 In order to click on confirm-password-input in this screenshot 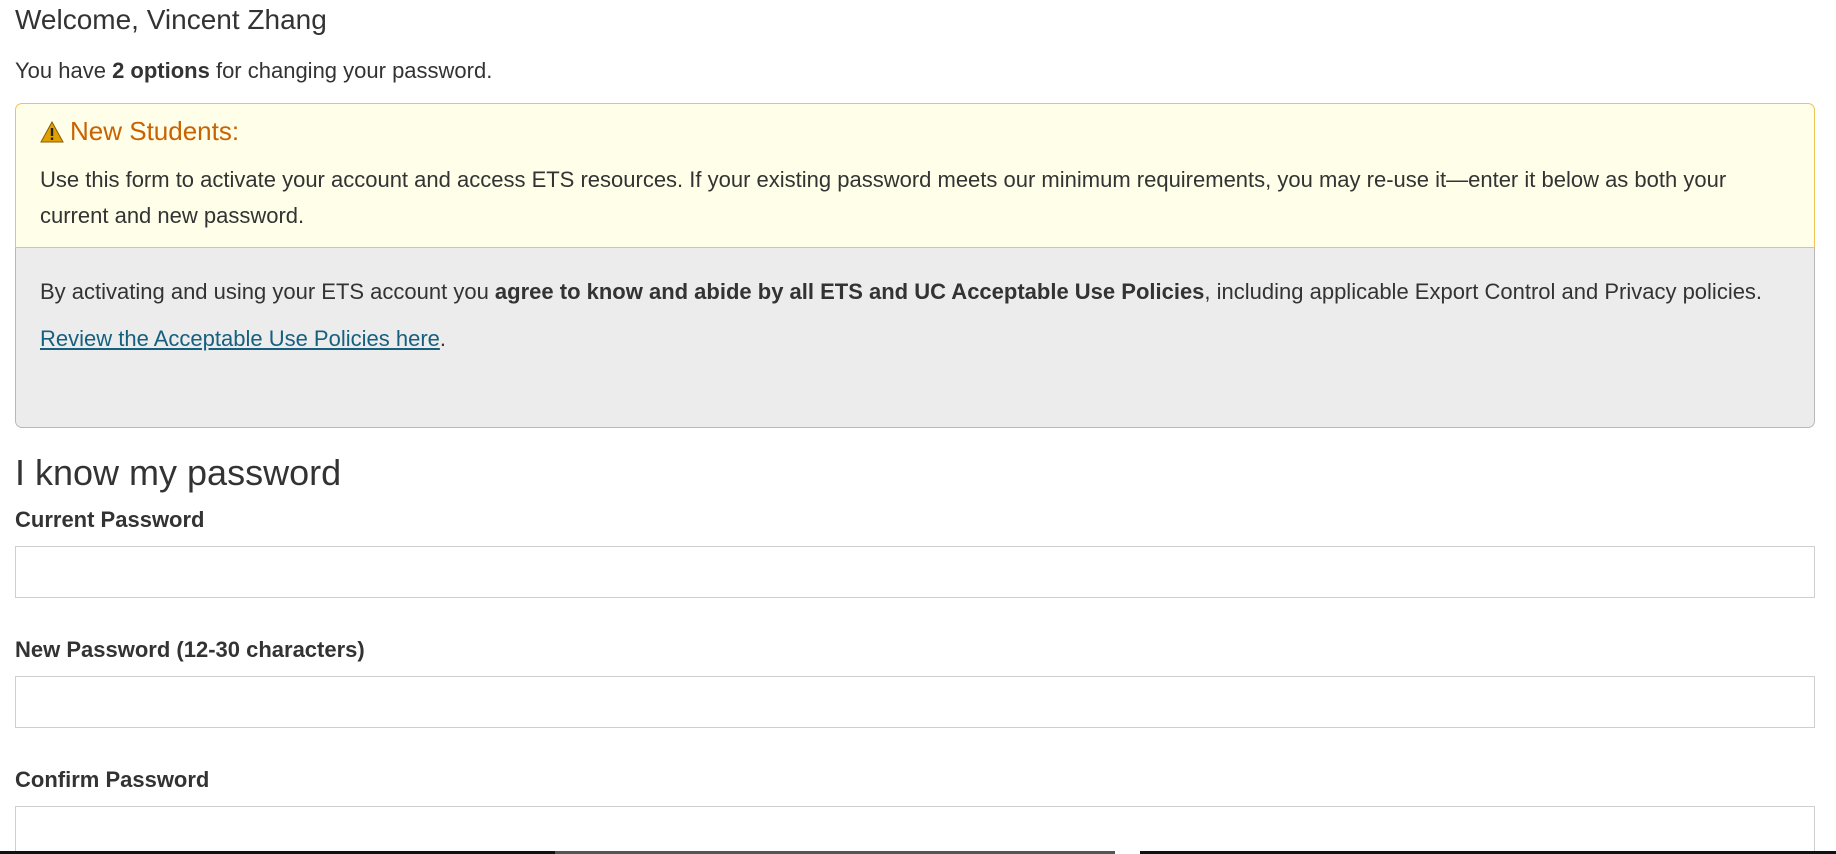, I will do `click(915, 830)`.